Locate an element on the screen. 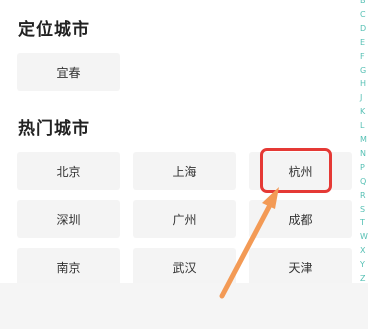 Image resolution: width=368 pixels, height=329 pixels. arrow-annotation is located at coordinates (249, 243).